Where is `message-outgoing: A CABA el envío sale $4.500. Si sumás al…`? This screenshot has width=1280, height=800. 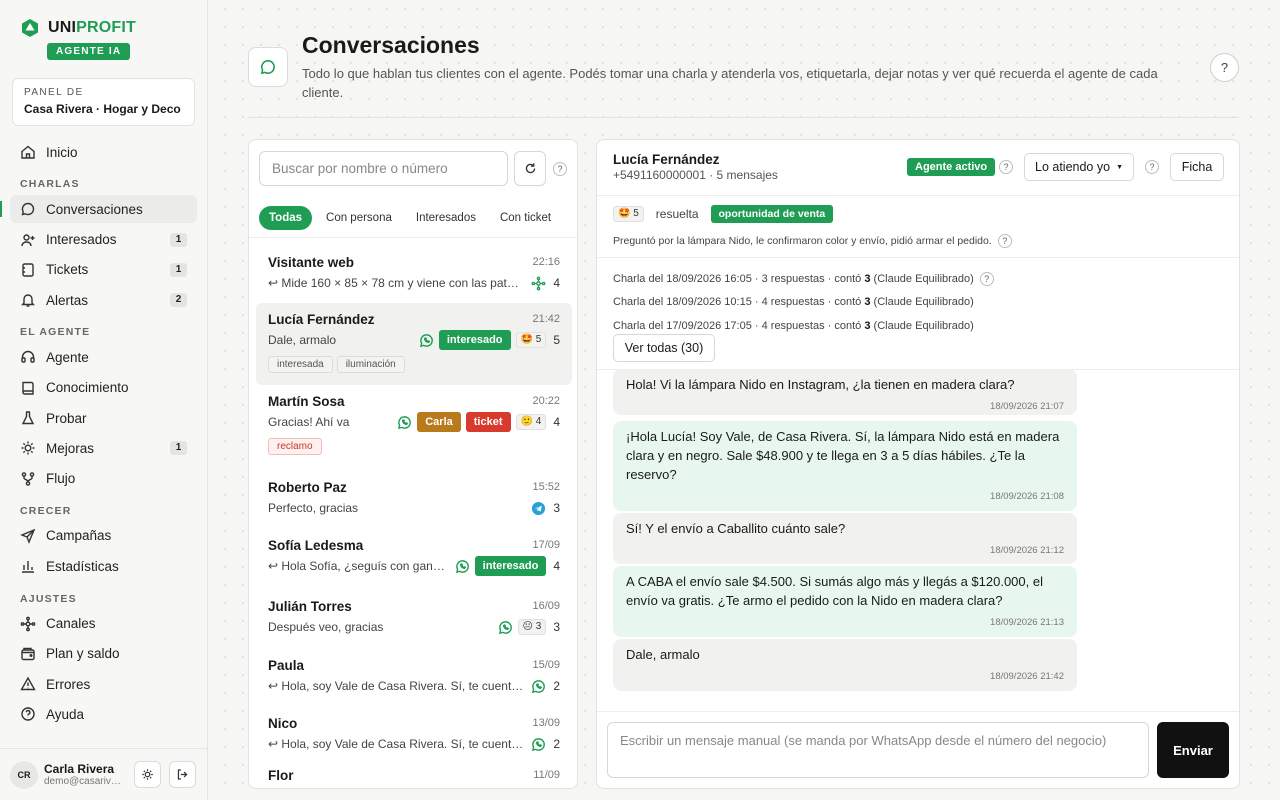
message-outgoing: A CABA el envío sale $4.500. Si sumás al… is located at coordinates (845, 601).